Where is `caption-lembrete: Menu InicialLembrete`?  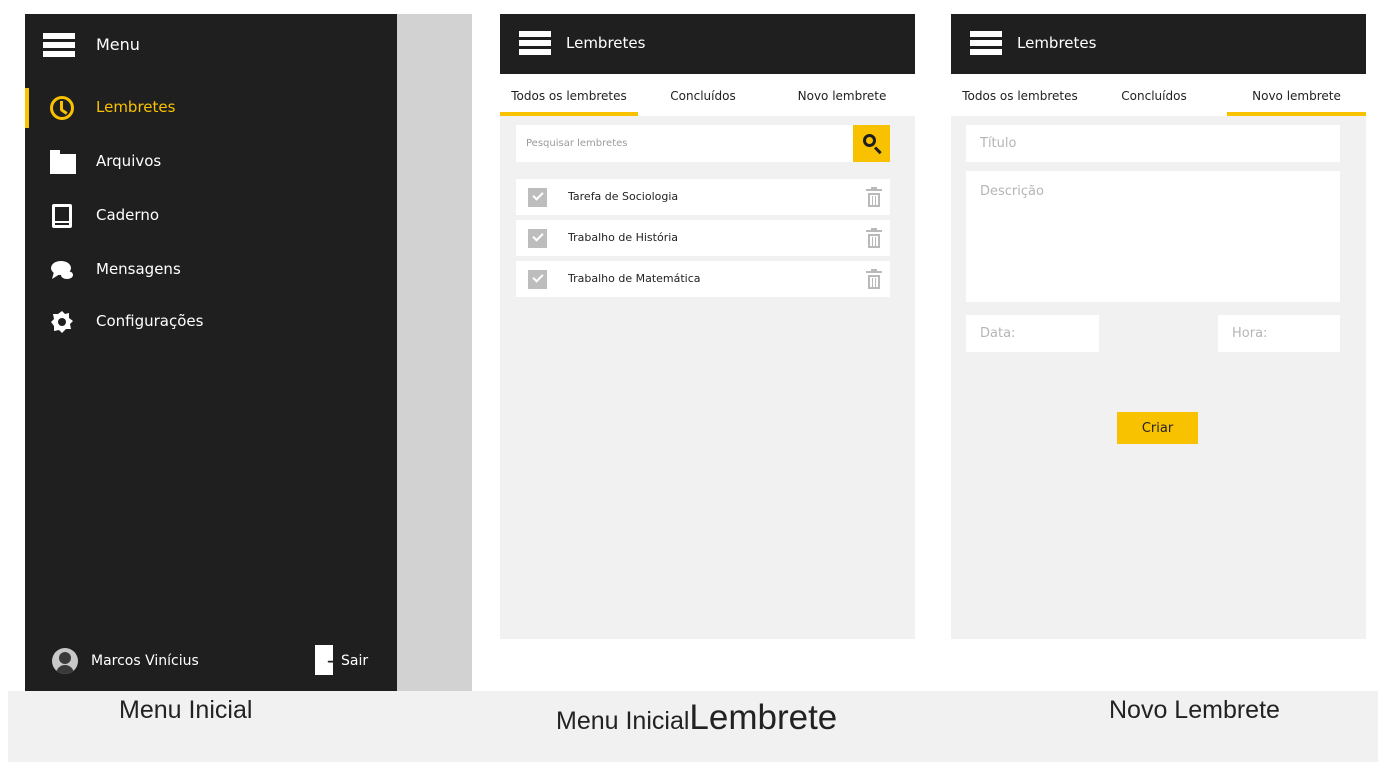 caption-lembrete: Menu InicialLembrete is located at coordinates (696, 718).